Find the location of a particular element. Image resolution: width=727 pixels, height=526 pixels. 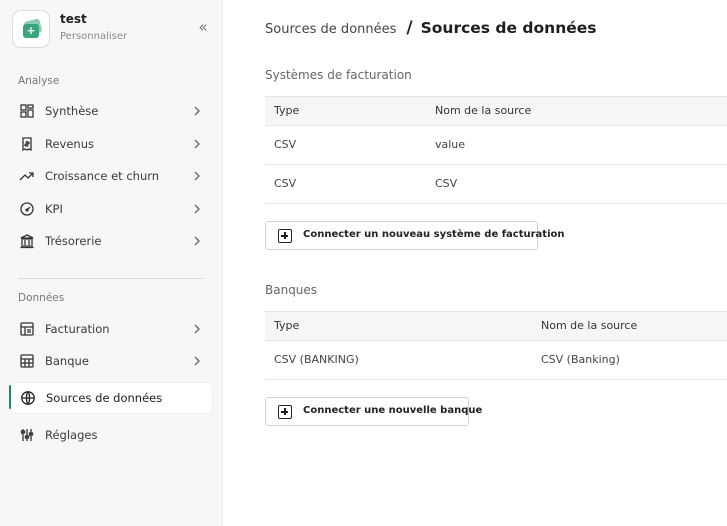

sliders-icon is located at coordinates (27, 435).